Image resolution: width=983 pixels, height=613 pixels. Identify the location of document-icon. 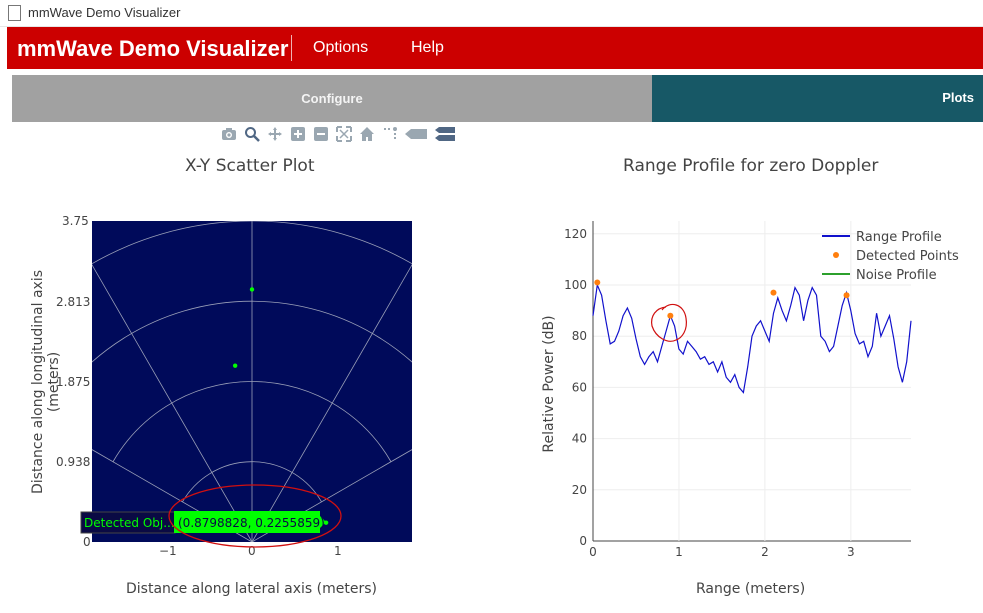
(14, 13).